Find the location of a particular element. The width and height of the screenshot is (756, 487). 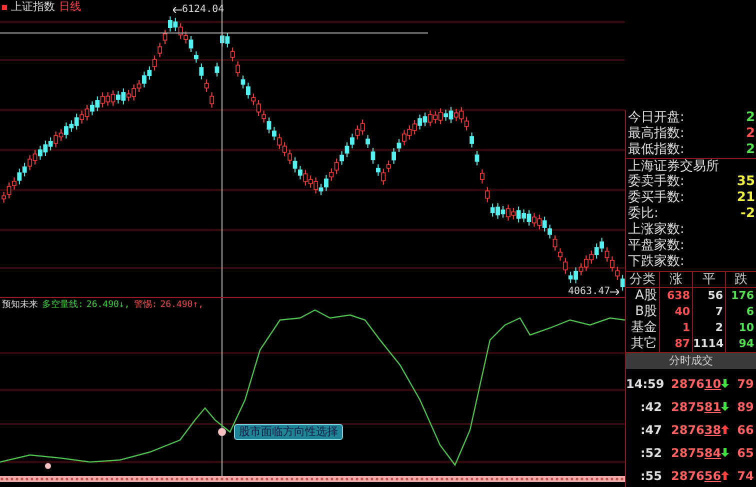

arrow-left-icon is located at coordinates (177, 10).